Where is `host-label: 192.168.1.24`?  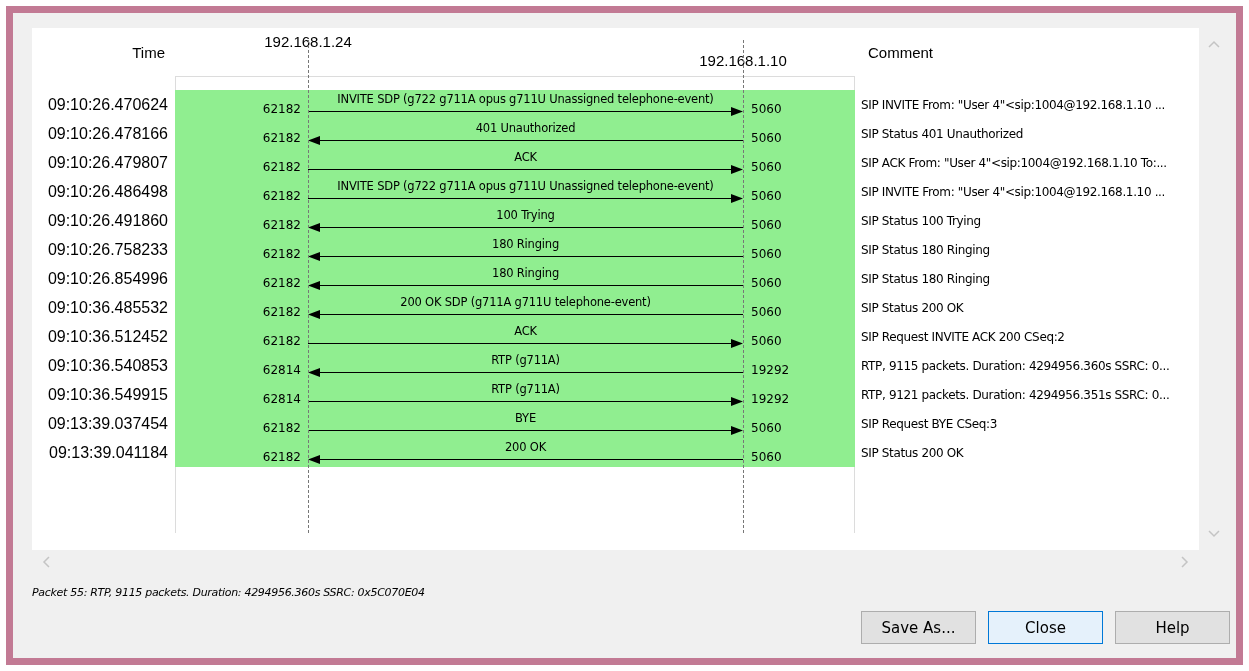
host-label: 192.168.1.24 is located at coordinates (308, 41).